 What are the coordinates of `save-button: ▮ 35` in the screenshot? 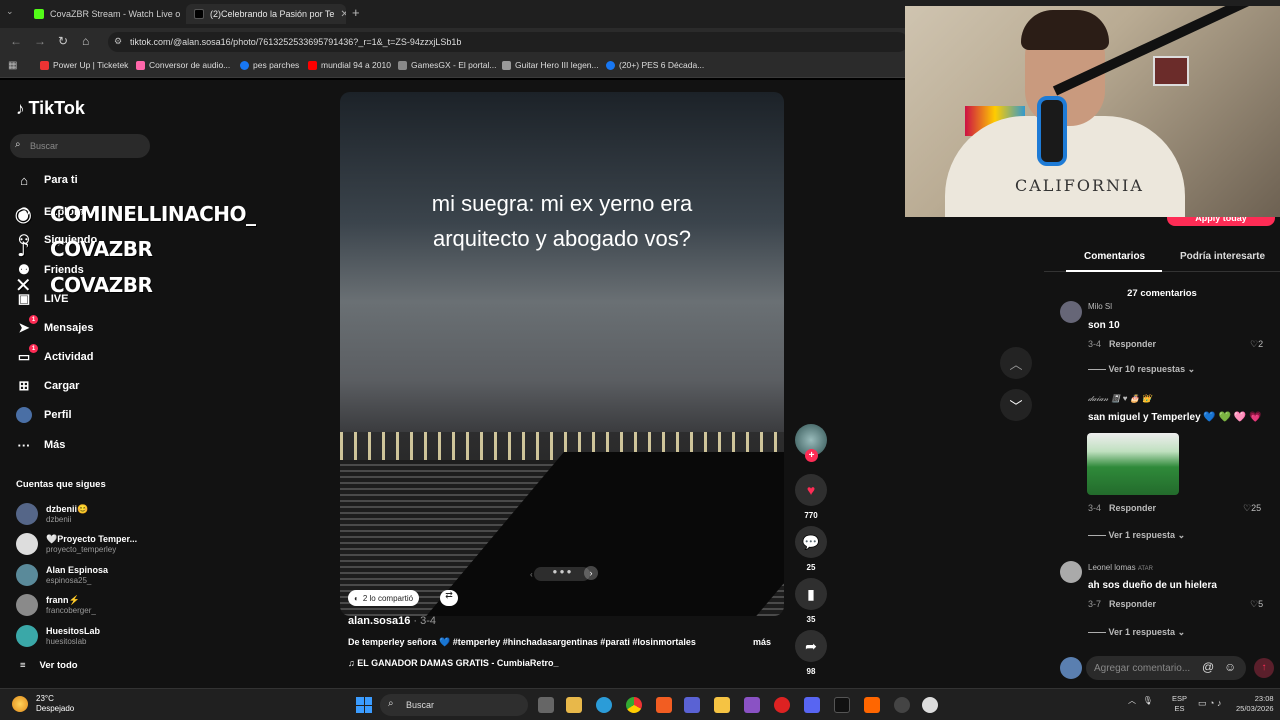 It's located at (811, 601).